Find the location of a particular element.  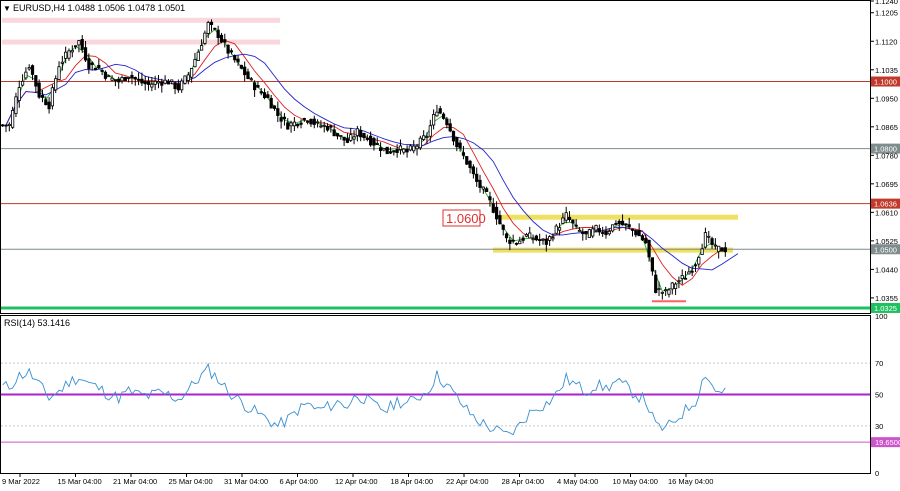

price-tick-label: 1.1240 is located at coordinates (886, 3).